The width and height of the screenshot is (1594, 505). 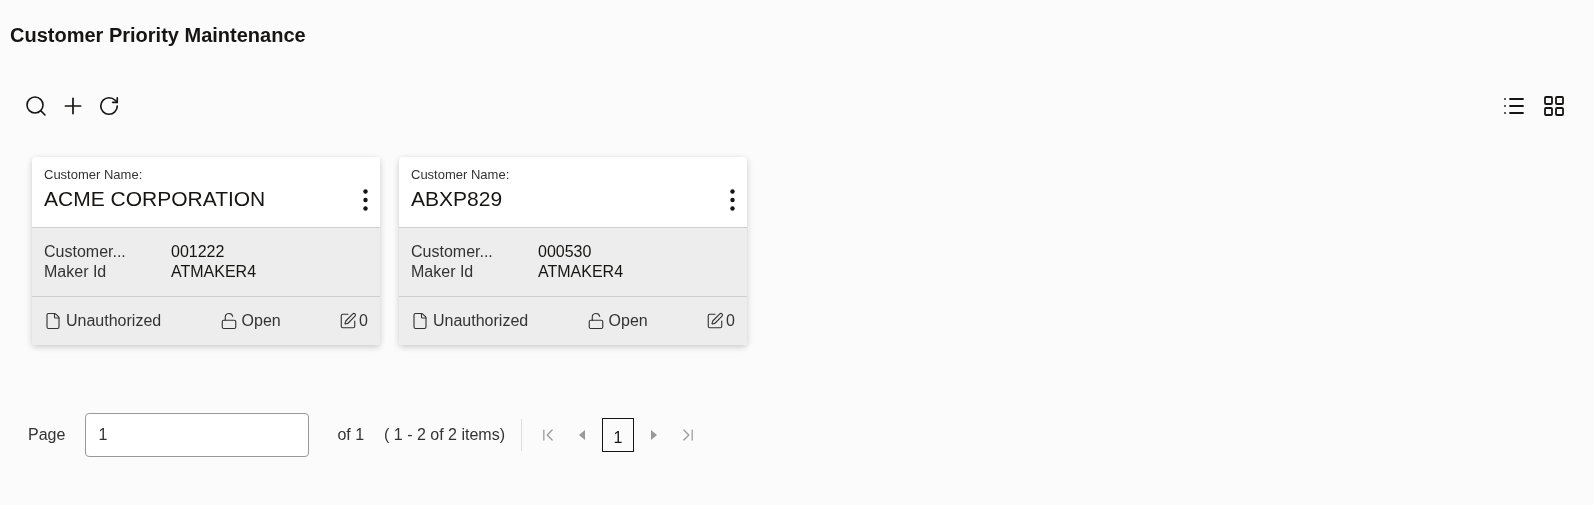 I want to click on search-icon, so click(x=36, y=106).